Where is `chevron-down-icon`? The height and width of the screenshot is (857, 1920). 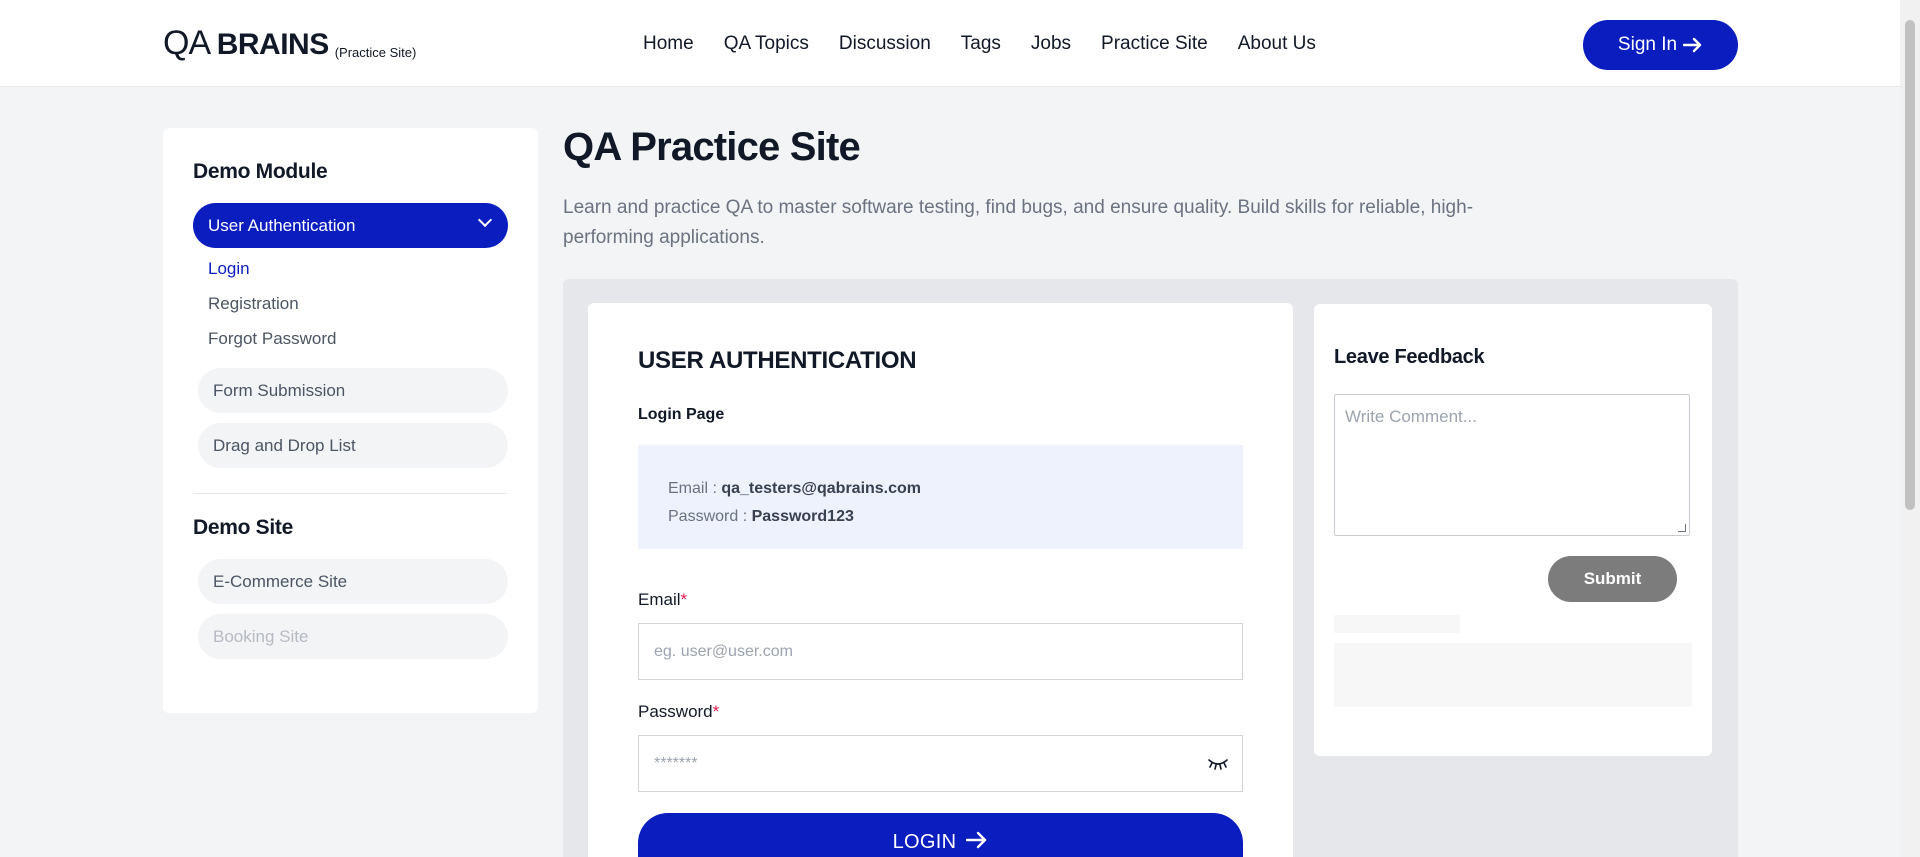
chevron-down-icon is located at coordinates (485, 220).